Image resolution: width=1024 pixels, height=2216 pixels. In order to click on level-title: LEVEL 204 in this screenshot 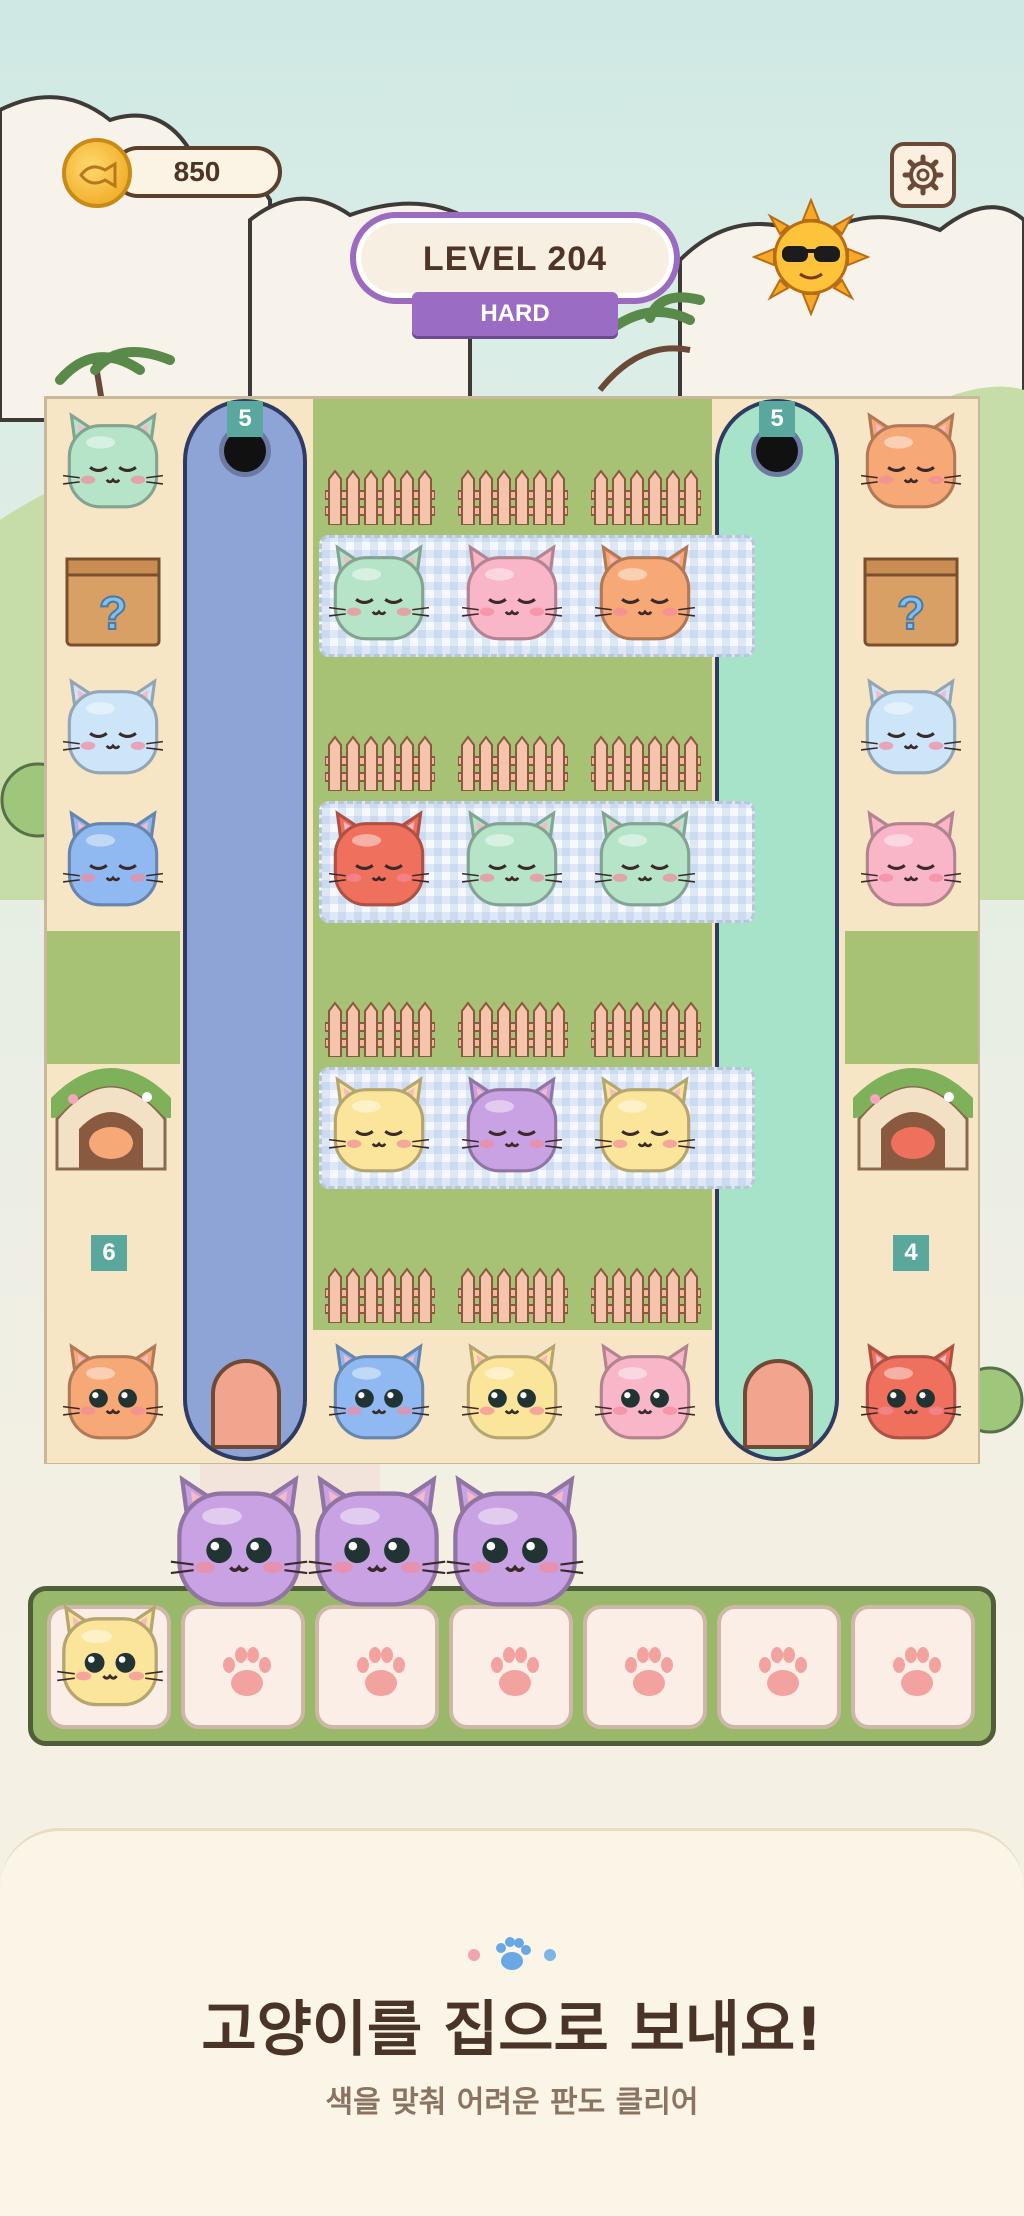, I will do `click(515, 259)`.